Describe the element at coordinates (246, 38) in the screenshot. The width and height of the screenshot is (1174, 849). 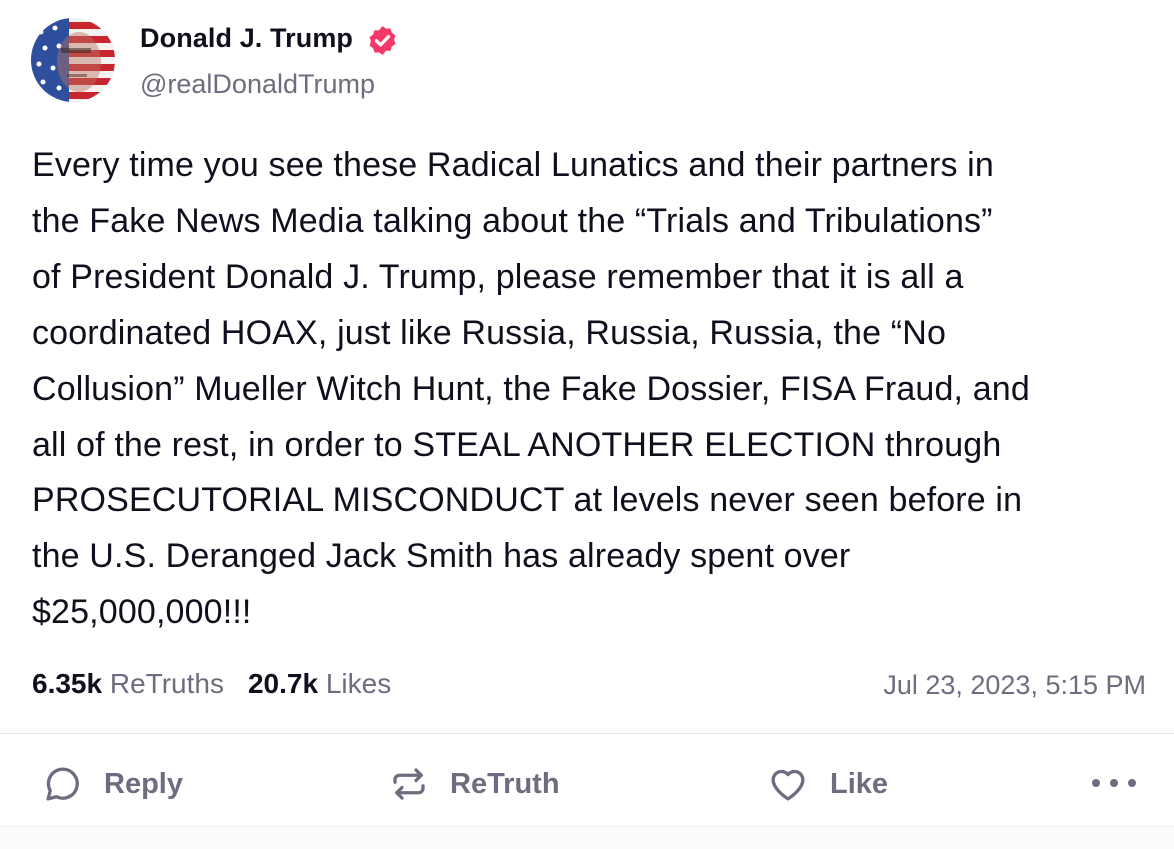
I see `display-name: Donald J. Trump` at that location.